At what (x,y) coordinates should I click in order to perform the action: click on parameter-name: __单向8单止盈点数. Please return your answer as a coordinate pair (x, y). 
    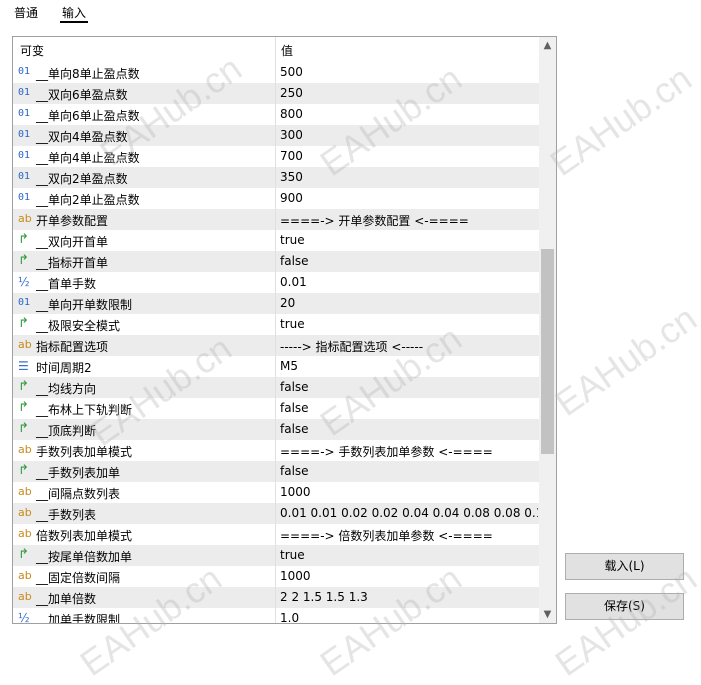
    Looking at the image, I should click on (88, 74).